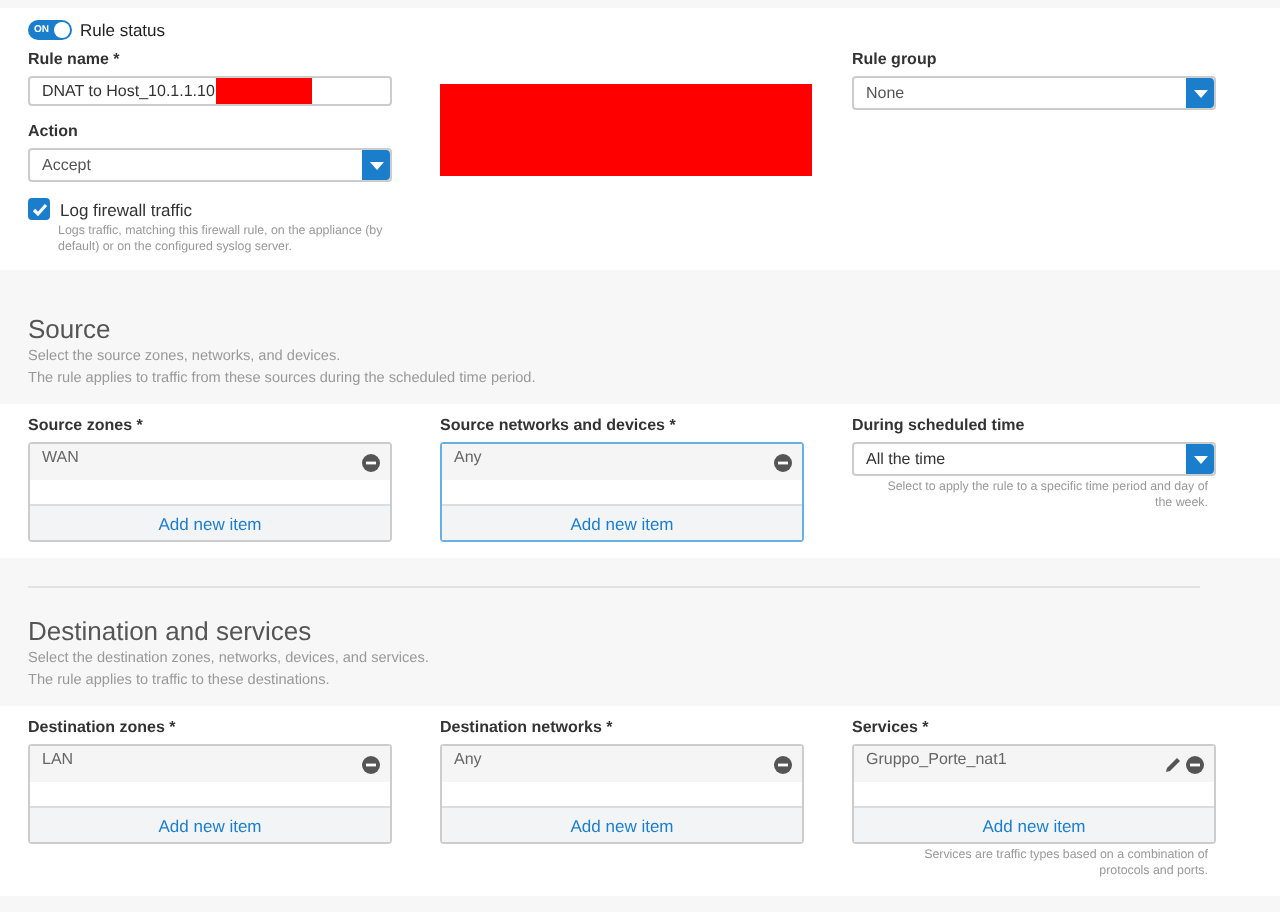 Image resolution: width=1280 pixels, height=912 pixels. I want to click on pencil-icon, so click(1173, 764).